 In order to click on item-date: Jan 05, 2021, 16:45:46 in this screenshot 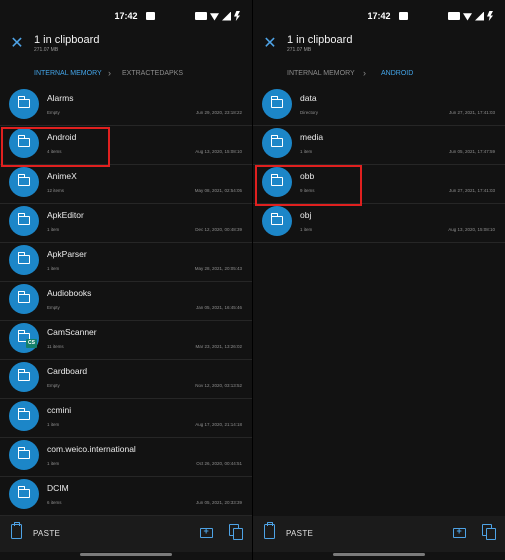, I will do `click(218, 307)`.